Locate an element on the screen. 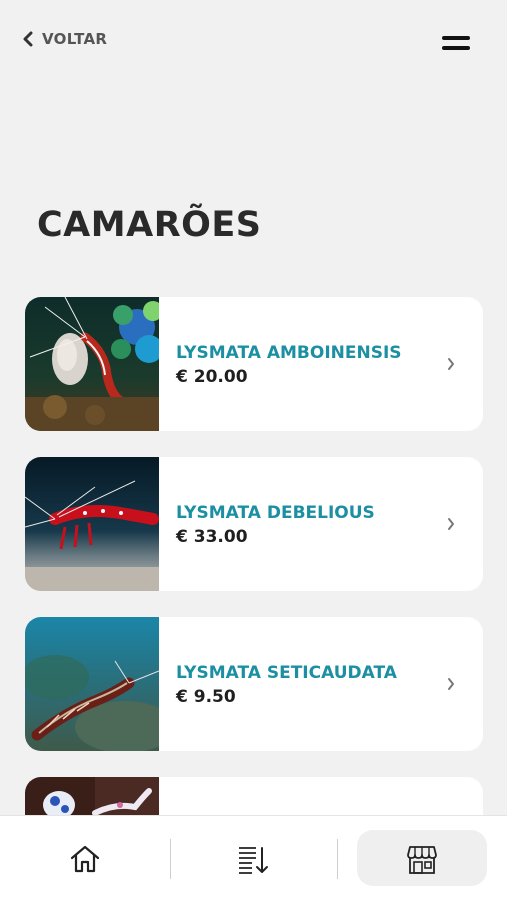  home-icon is located at coordinates (85, 859).